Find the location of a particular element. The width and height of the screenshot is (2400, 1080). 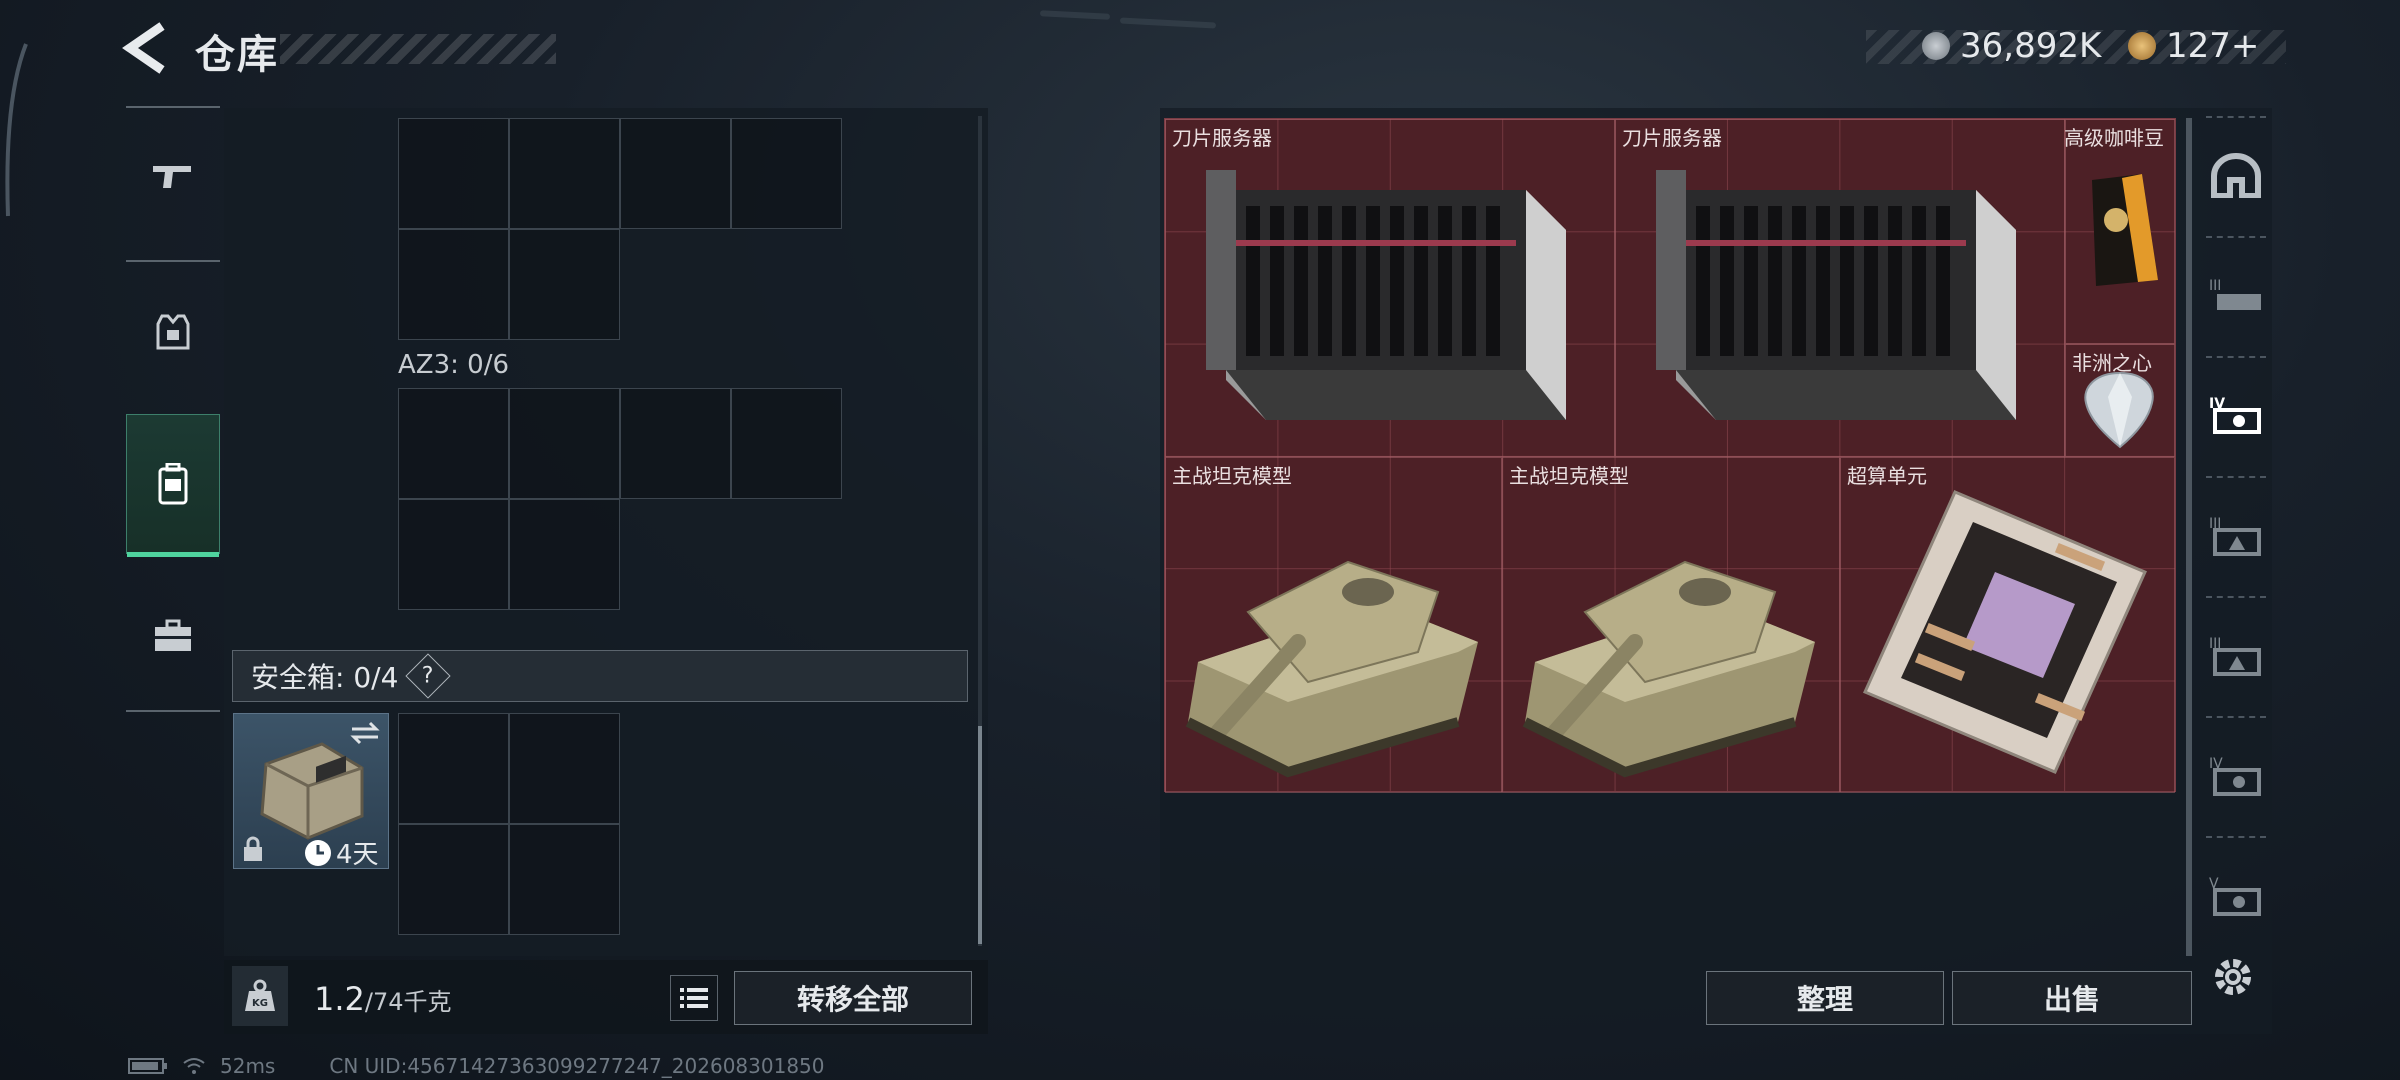

tier-3-case-icon: III is located at coordinates (2235, 536).